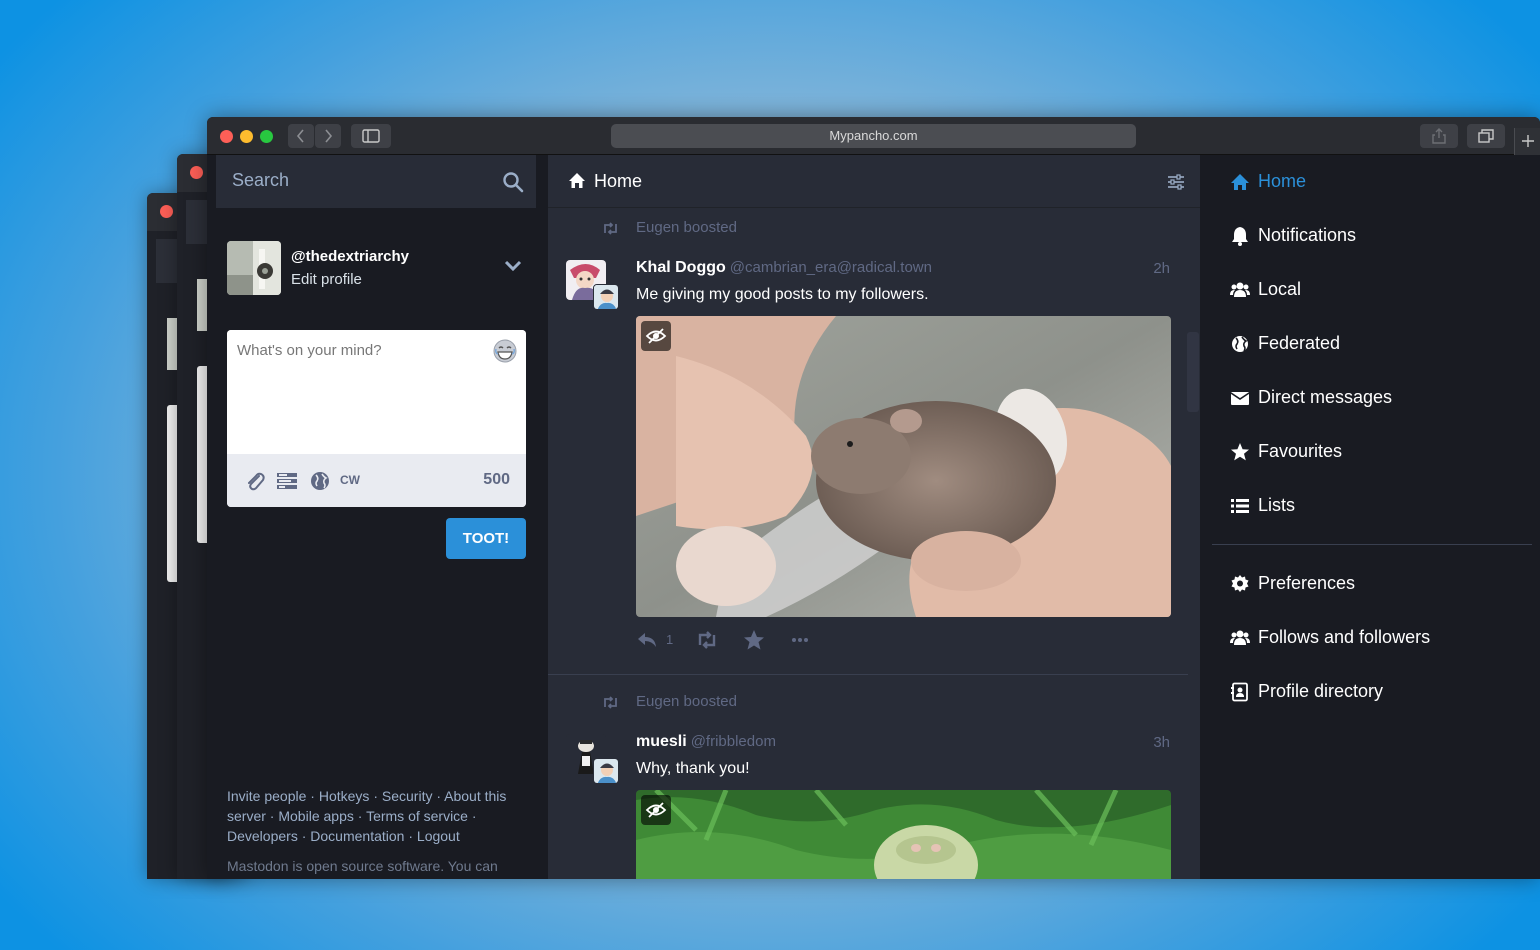 This screenshot has height=950, width=1540. I want to click on nav-item-notifications: Notifications, so click(1380, 236).